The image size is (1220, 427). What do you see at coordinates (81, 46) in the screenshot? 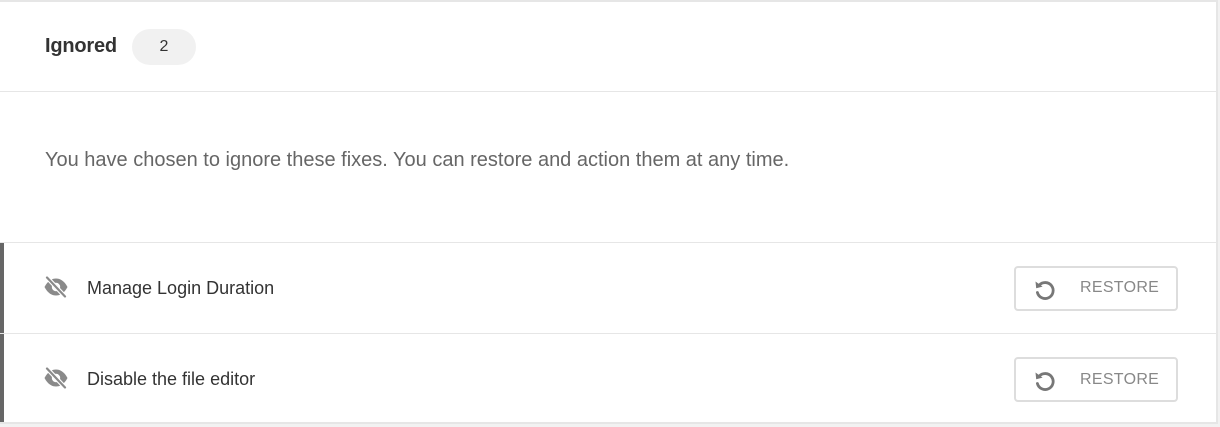
I see `page-title: Ignored` at bounding box center [81, 46].